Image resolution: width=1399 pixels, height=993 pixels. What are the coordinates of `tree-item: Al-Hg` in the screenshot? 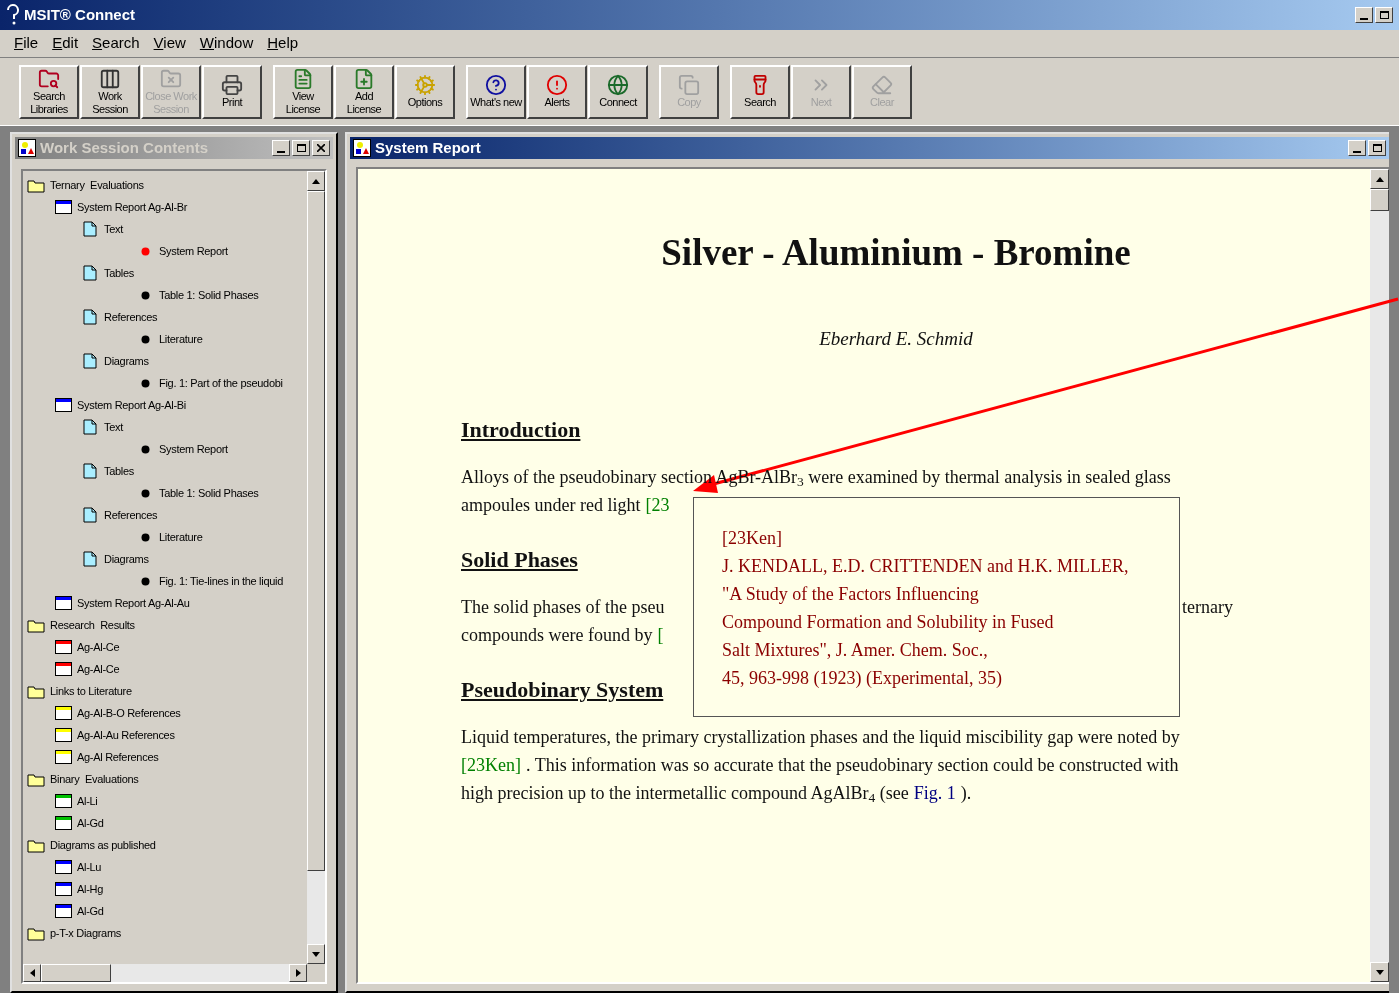 It's located at (90, 889).